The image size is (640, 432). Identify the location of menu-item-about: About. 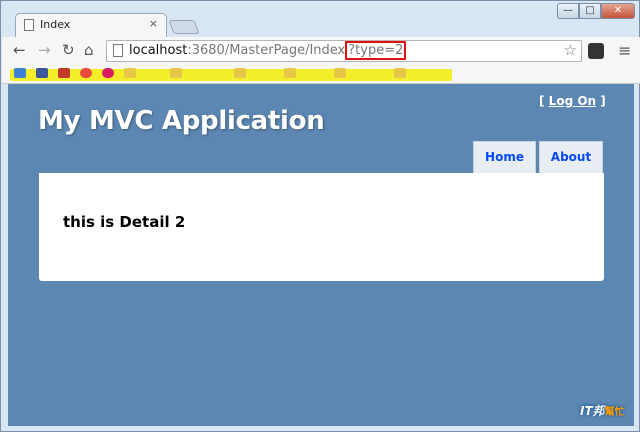
(571, 157).